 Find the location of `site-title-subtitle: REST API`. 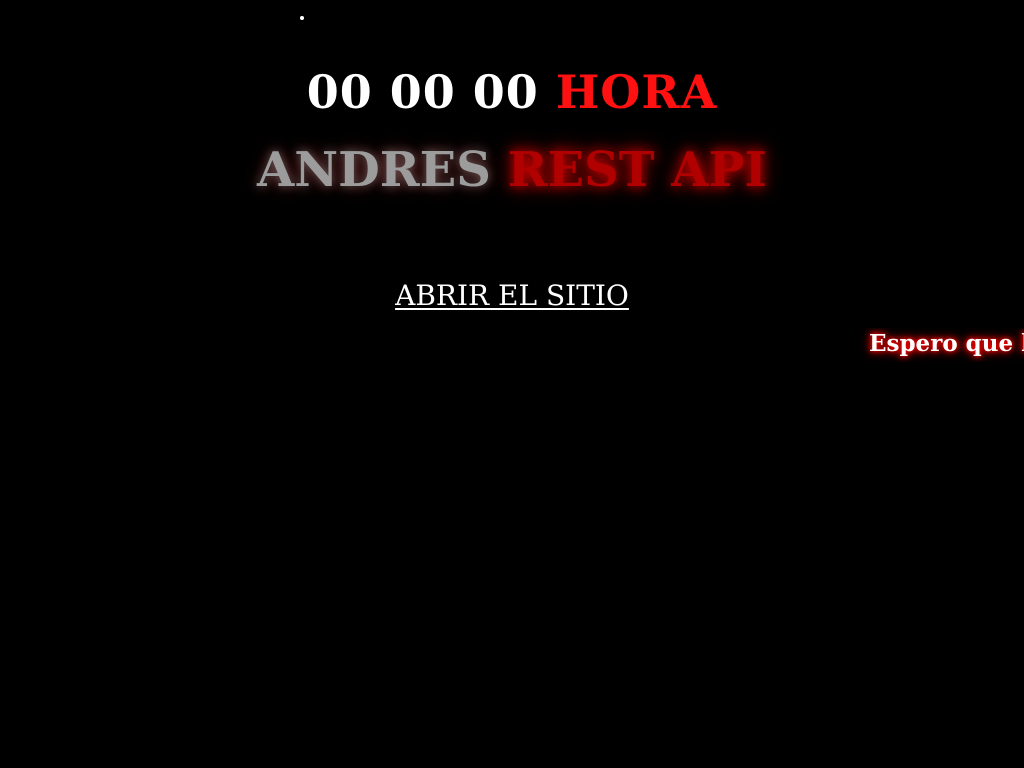

site-title-subtitle: REST API is located at coordinates (637, 170).